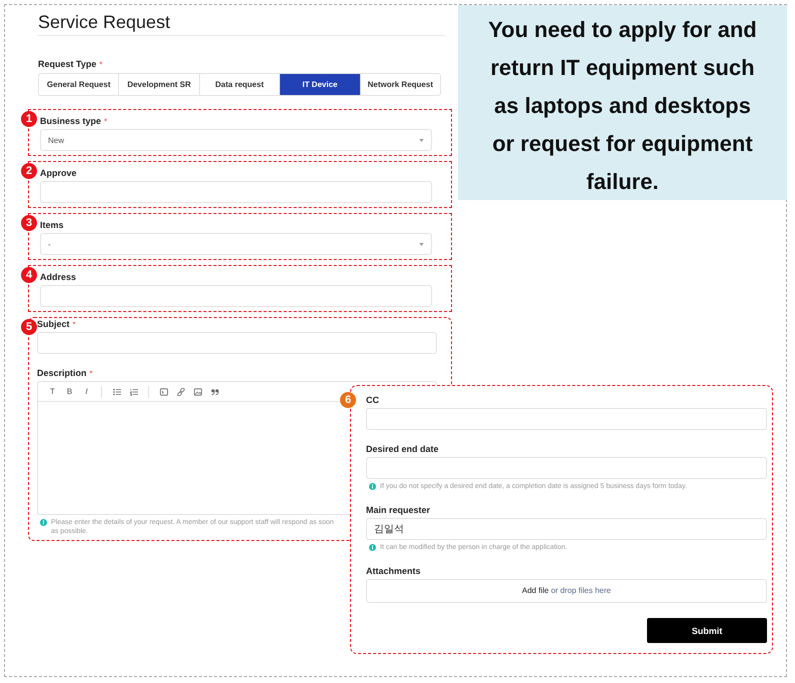 The image size is (795, 683). Describe the element at coordinates (400, 84) in the screenshot. I see `request-type-tab: Network Request` at that location.